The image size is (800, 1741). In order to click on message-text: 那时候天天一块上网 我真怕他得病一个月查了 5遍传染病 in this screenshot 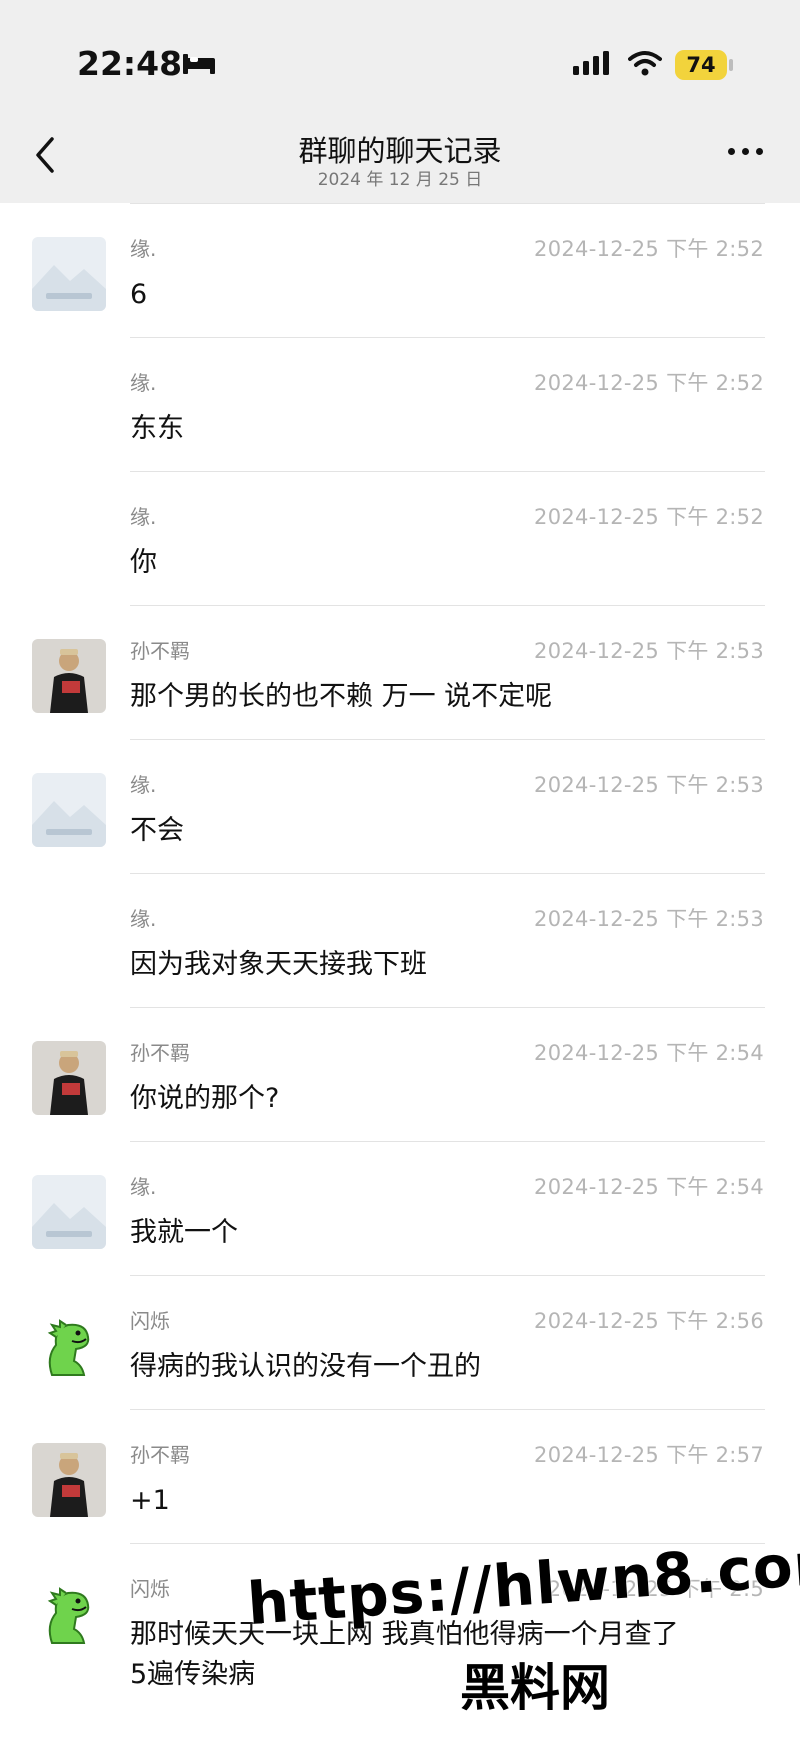, I will do `click(404, 1654)`.